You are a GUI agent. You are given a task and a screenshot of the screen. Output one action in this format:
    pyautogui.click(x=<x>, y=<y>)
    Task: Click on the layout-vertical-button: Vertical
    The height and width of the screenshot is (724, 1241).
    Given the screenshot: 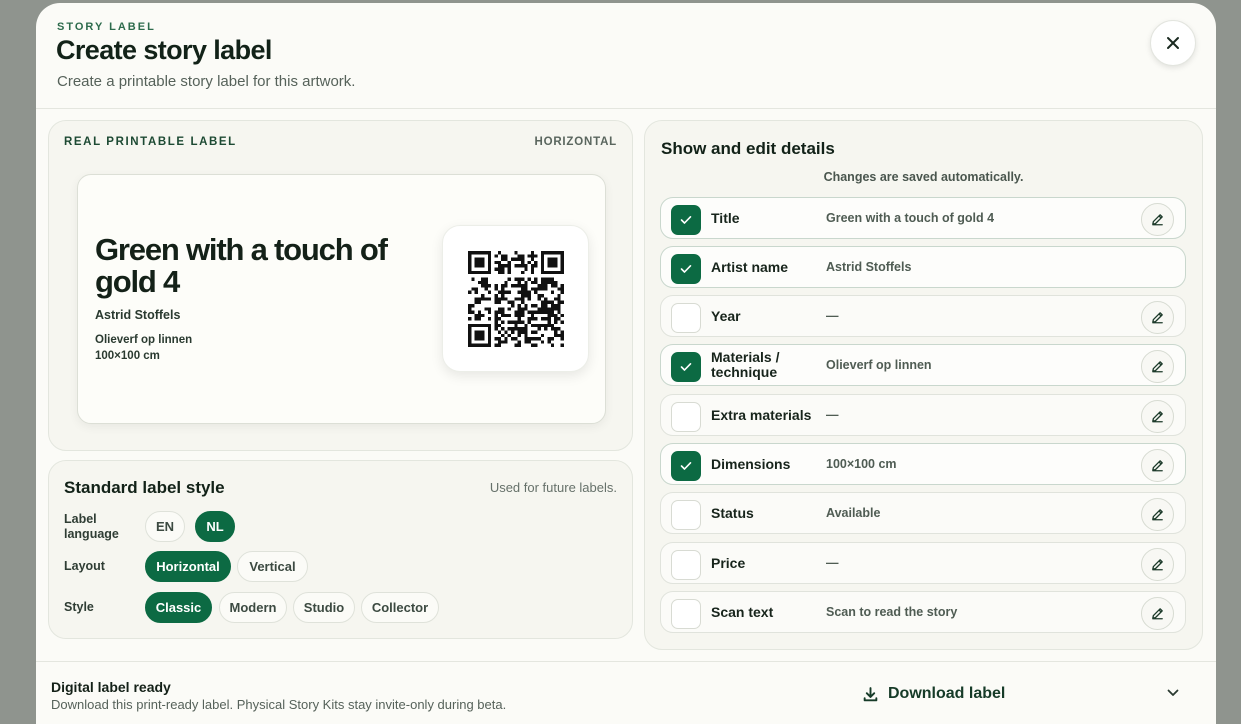 What is the action you would take?
    pyautogui.click(x=272, y=566)
    